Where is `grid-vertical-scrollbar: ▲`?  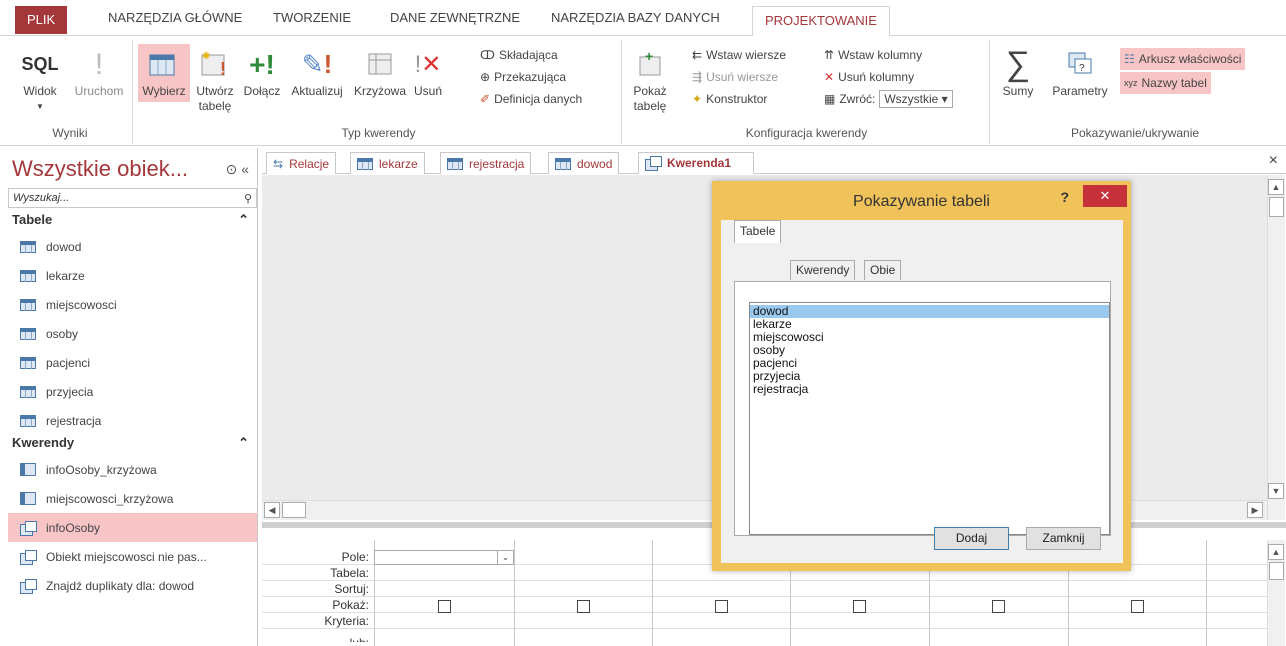 grid-vertical-scrollbar: ▲ is located at coordinates (1276, 593).